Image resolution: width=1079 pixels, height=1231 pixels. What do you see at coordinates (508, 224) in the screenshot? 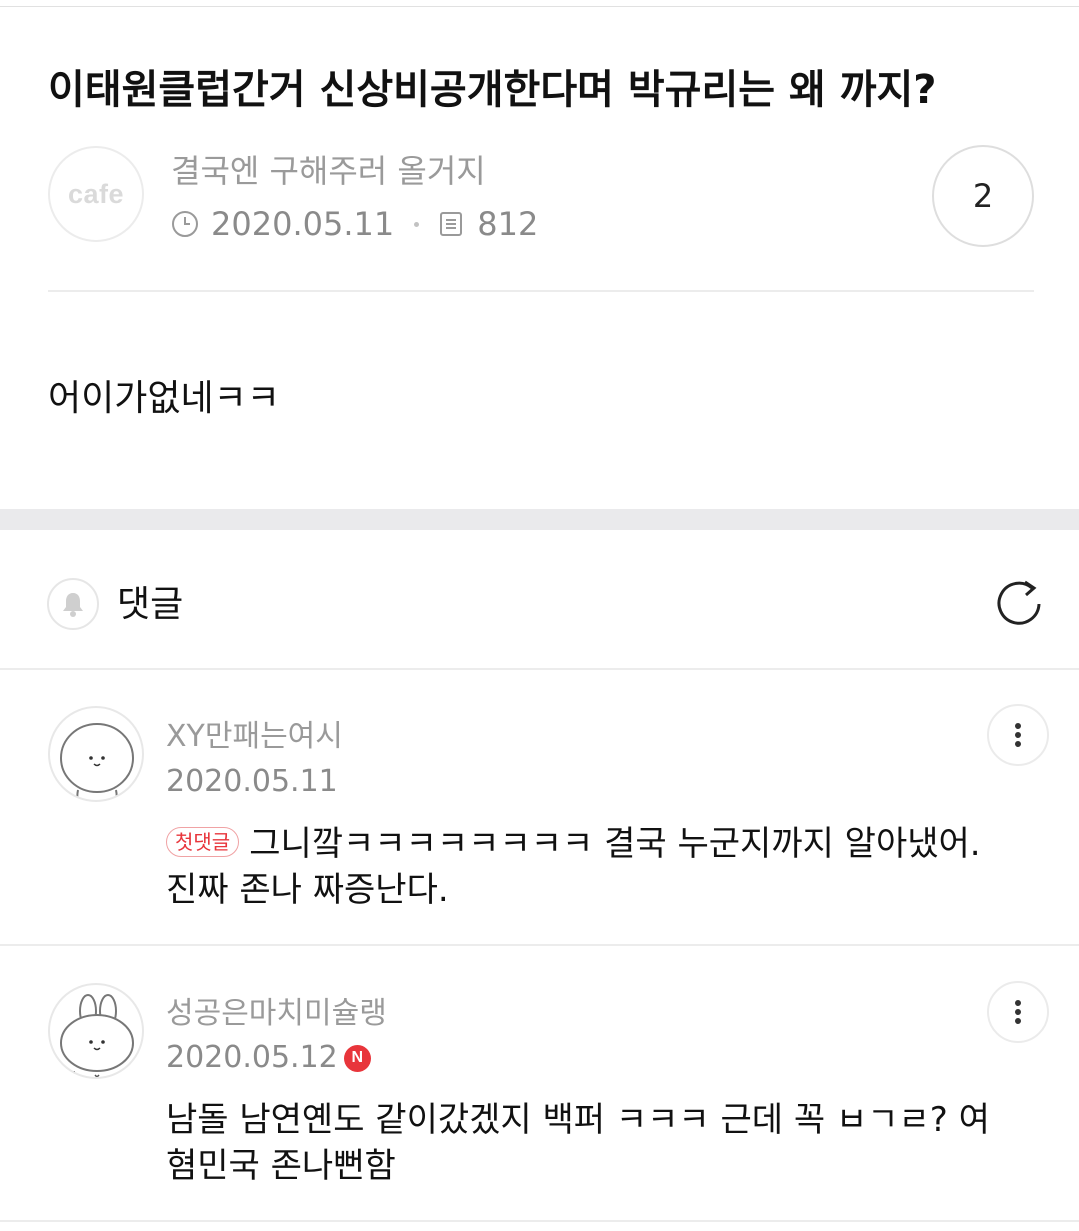
I see `post-views: 812` at bounding box center [508, 224].